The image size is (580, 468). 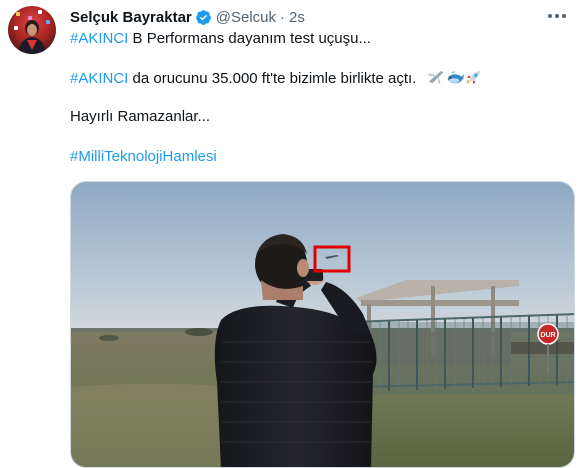 What do you see at coordinates (474, 77) in the screenshot?
I see `rocket-icon` at bounding box center [474, 77].